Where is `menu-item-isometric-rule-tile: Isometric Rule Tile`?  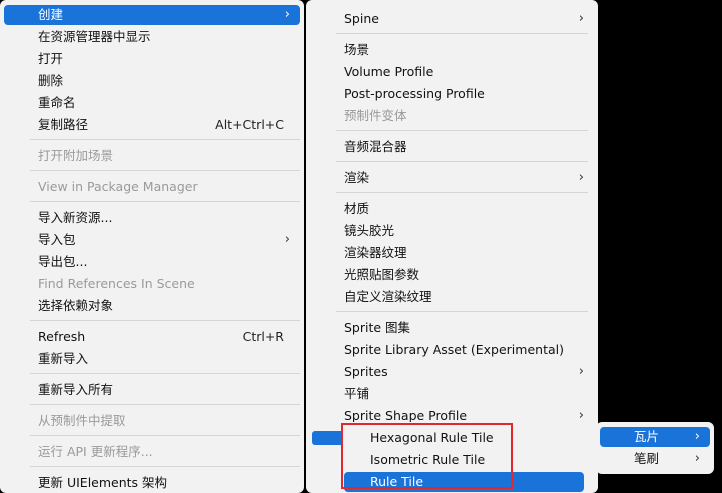
menu-item-isometric-rule-tile: Isometric Rule Tile is located at coordinates (464, 460).